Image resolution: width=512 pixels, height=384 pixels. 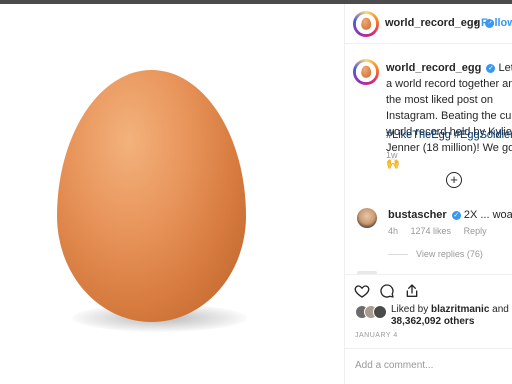 What do you see at coordinates (398, 255) in the screenshot?
I see `replies-dash` at bounding box center [398, 255].